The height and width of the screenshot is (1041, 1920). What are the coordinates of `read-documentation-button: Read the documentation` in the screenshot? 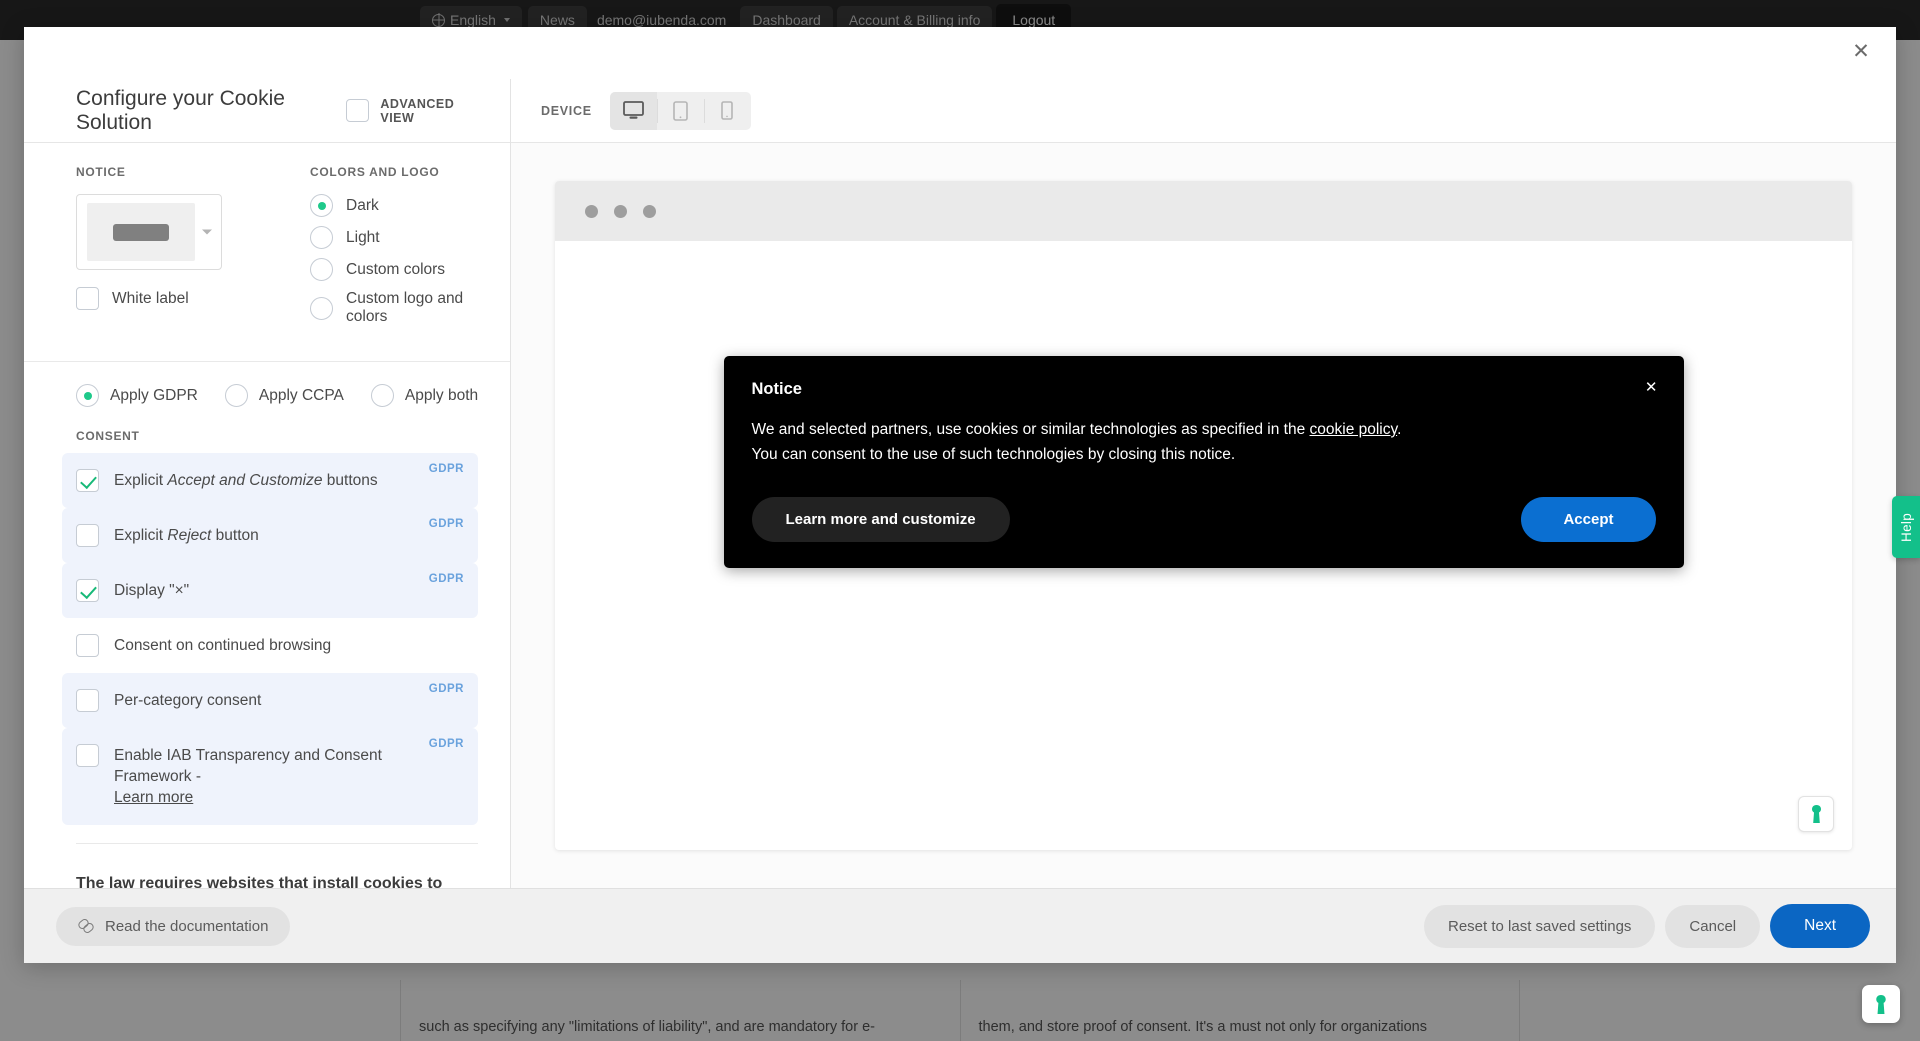 It's located at (173, 926).